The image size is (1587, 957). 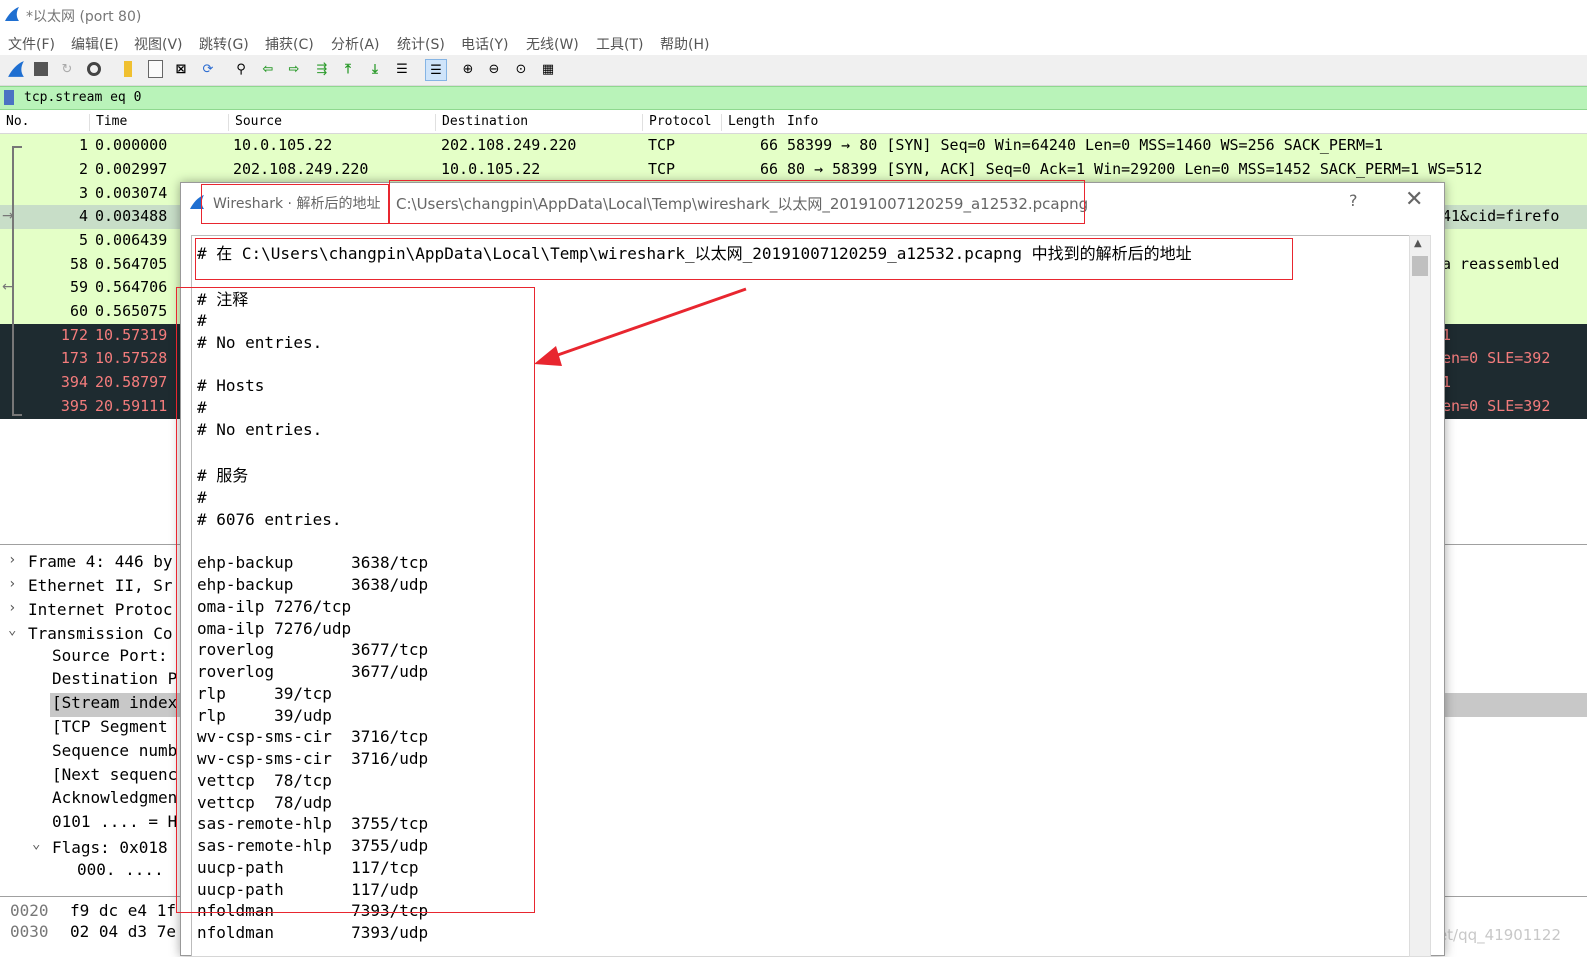 What do you see at coordinates (114, 800) in the screenshot?
I see `detail-row: Acknowledgmen` at bounding box center [114, 800].